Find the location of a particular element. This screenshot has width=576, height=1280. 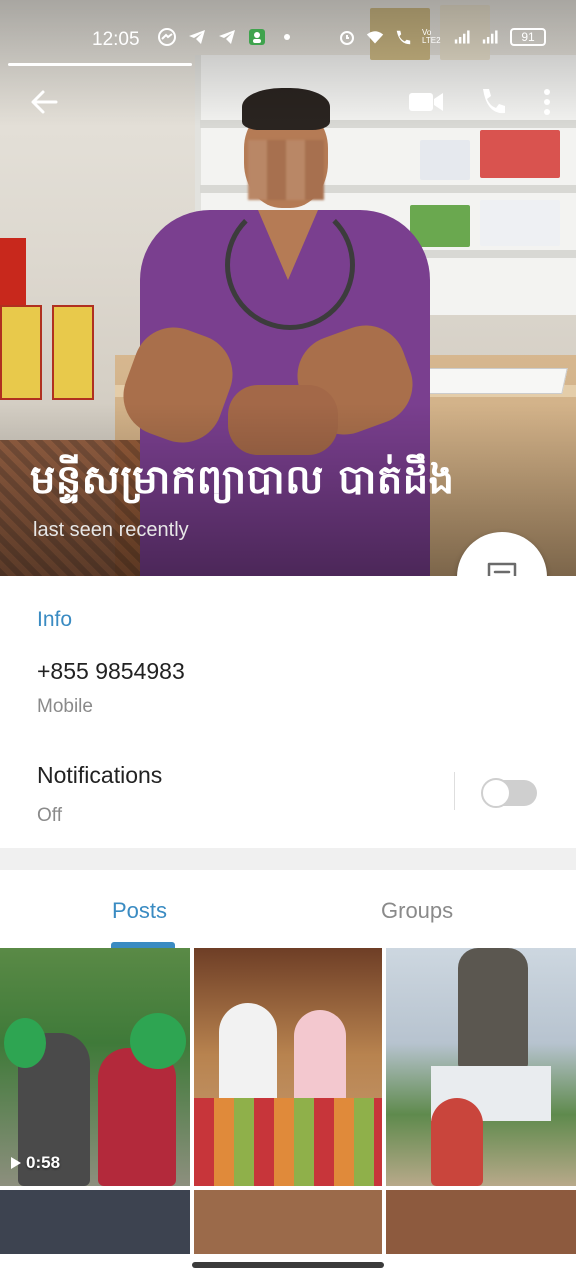

tab-posts: Posts is located at coordinates (139, 911).